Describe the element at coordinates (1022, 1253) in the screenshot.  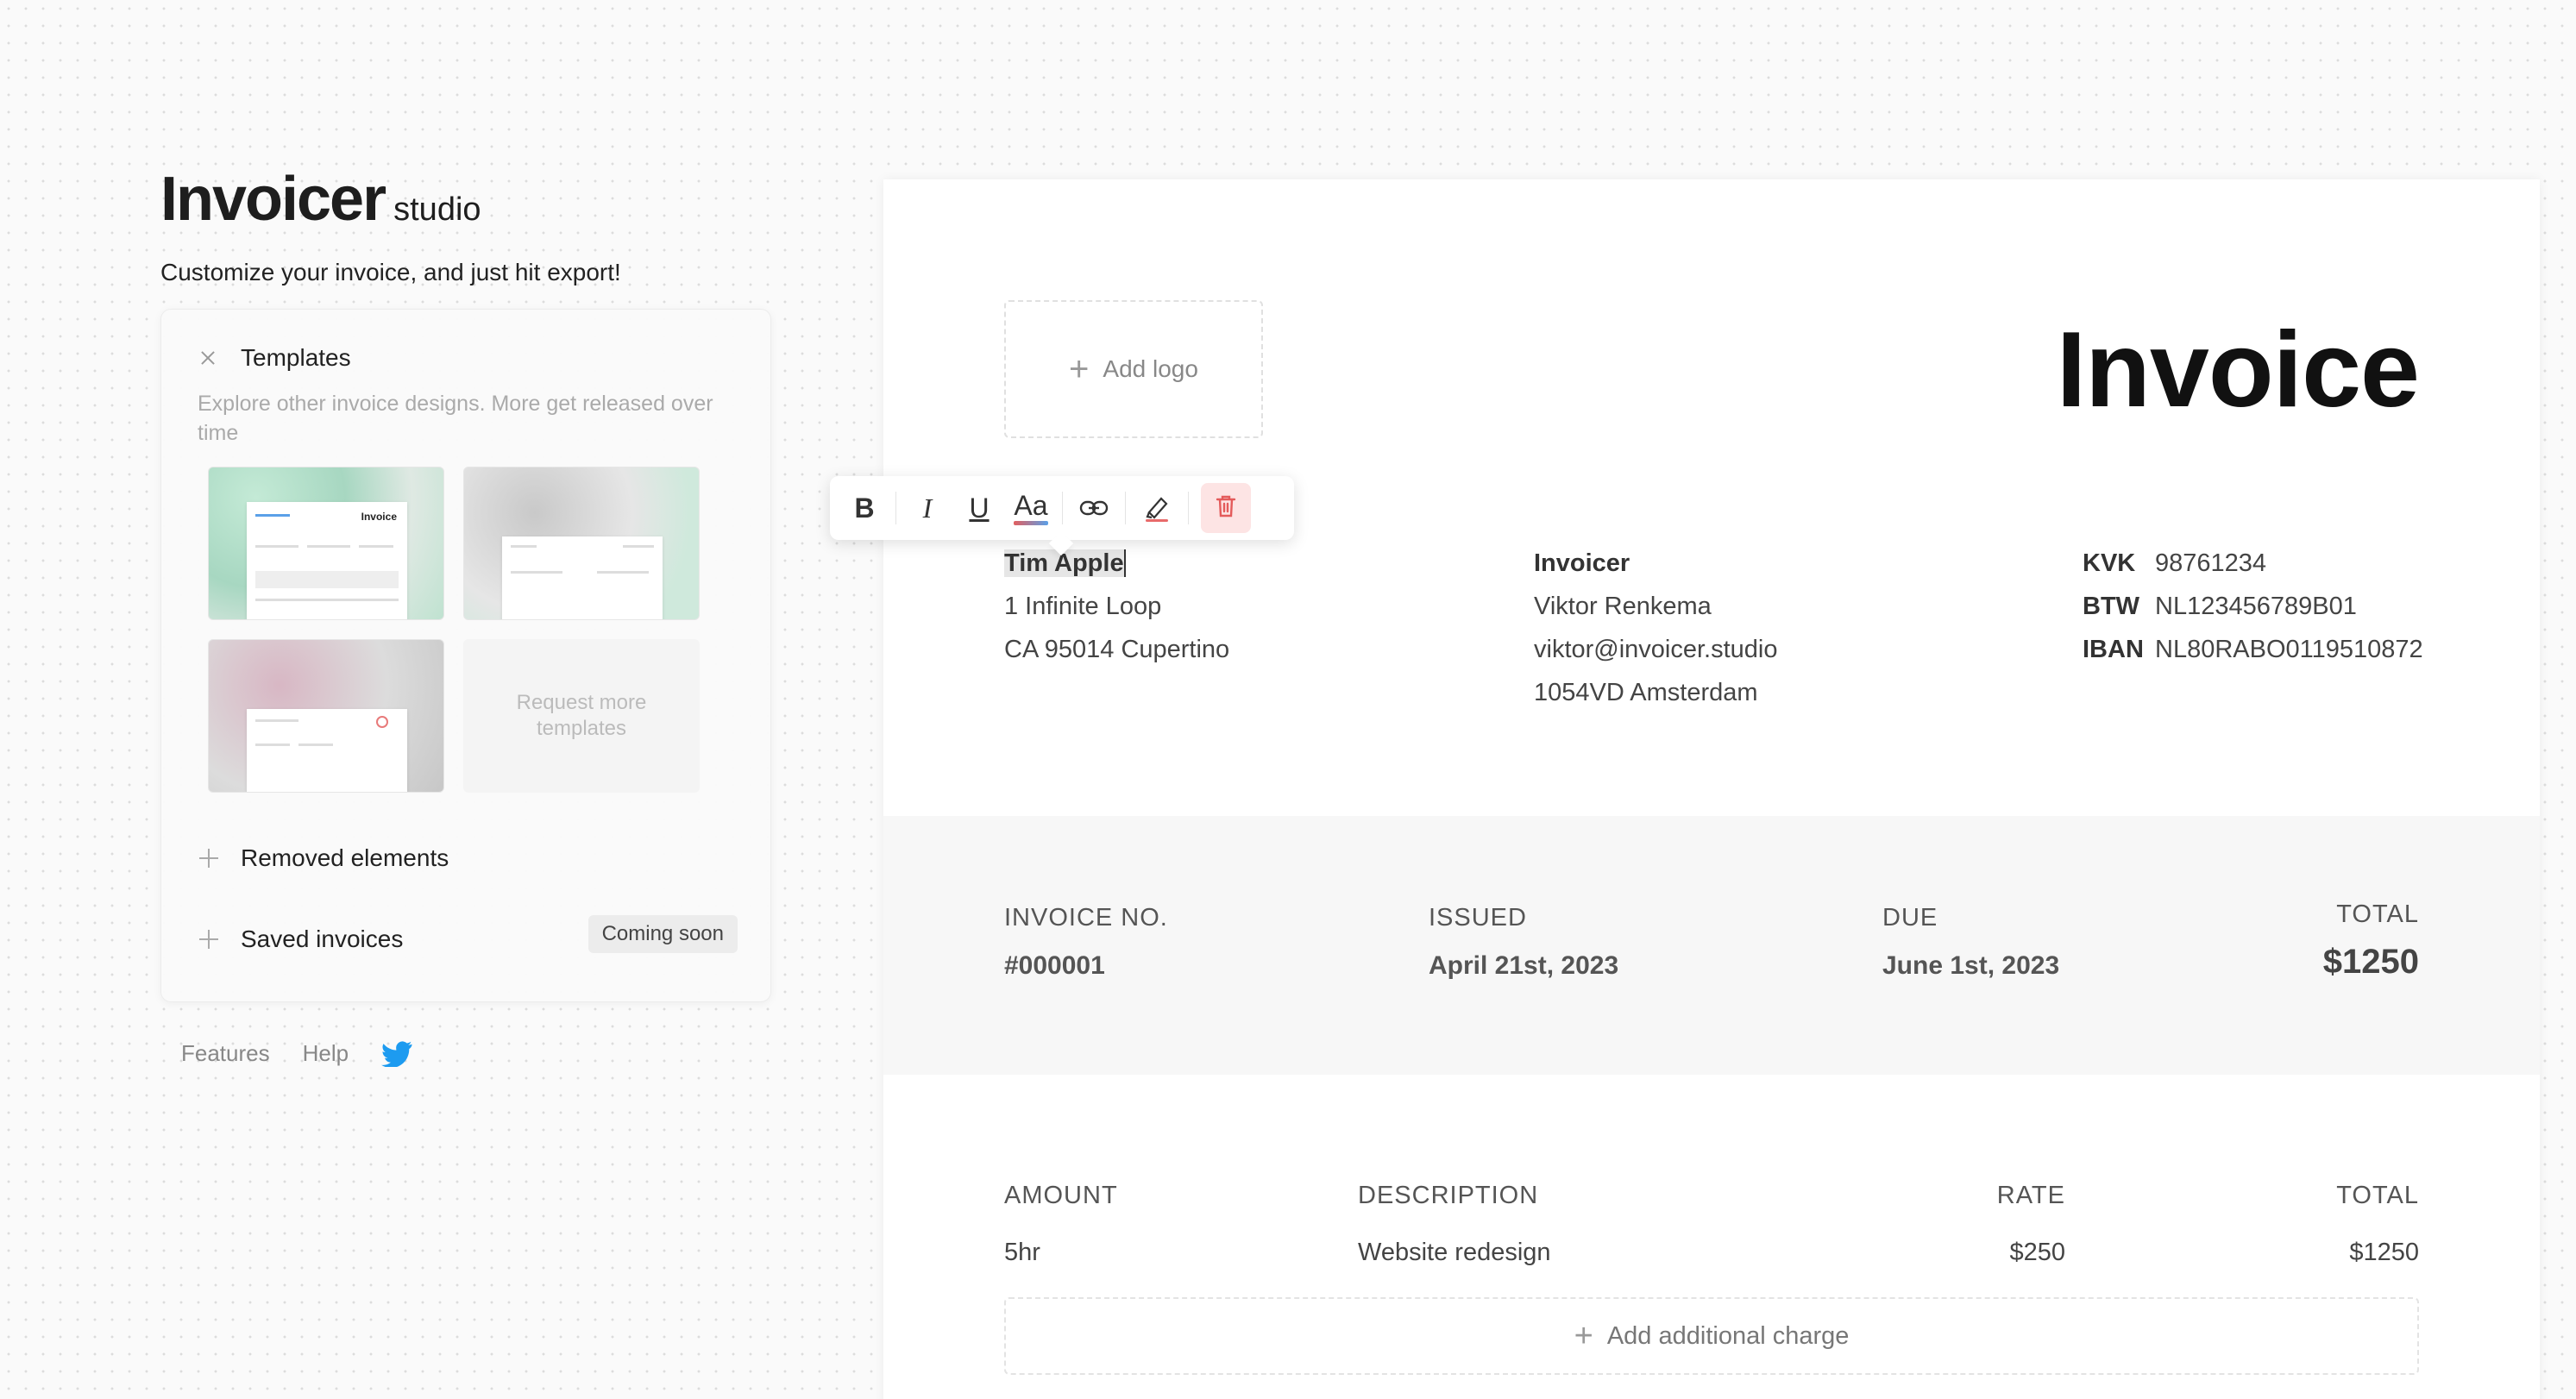
I see `item-amount: 5hr` at that location.